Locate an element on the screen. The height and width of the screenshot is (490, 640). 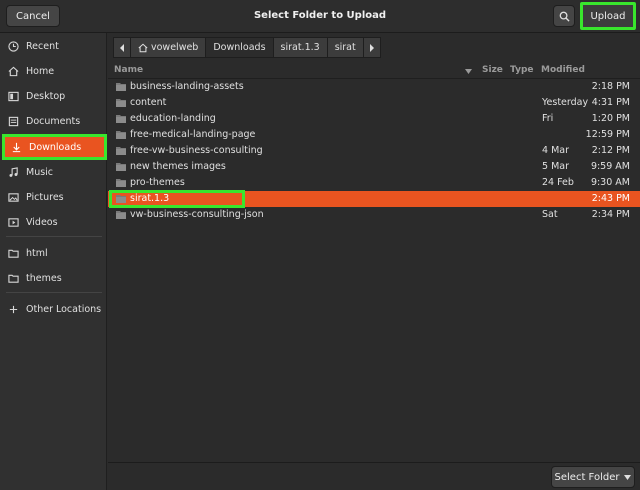
file-row: education-landing Fri 1:20 PM is located at coordinates (374, 119).